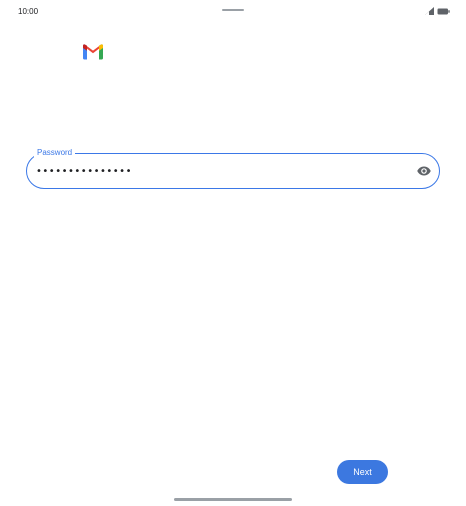  What do you see at coordinates (233, 499) in the screenshot?
I see `home-indicator` at bounding box center [233, 499].